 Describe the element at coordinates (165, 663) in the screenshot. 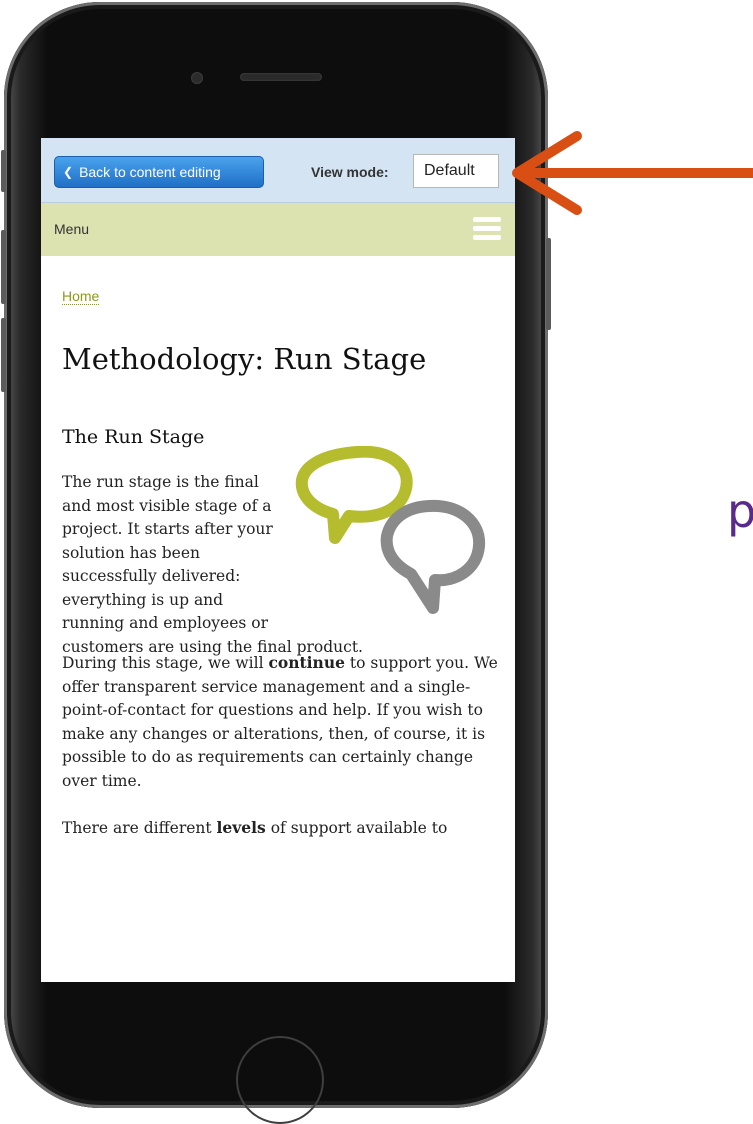

I see `paragraph-2-text-start: During this stage, we will` at that location.